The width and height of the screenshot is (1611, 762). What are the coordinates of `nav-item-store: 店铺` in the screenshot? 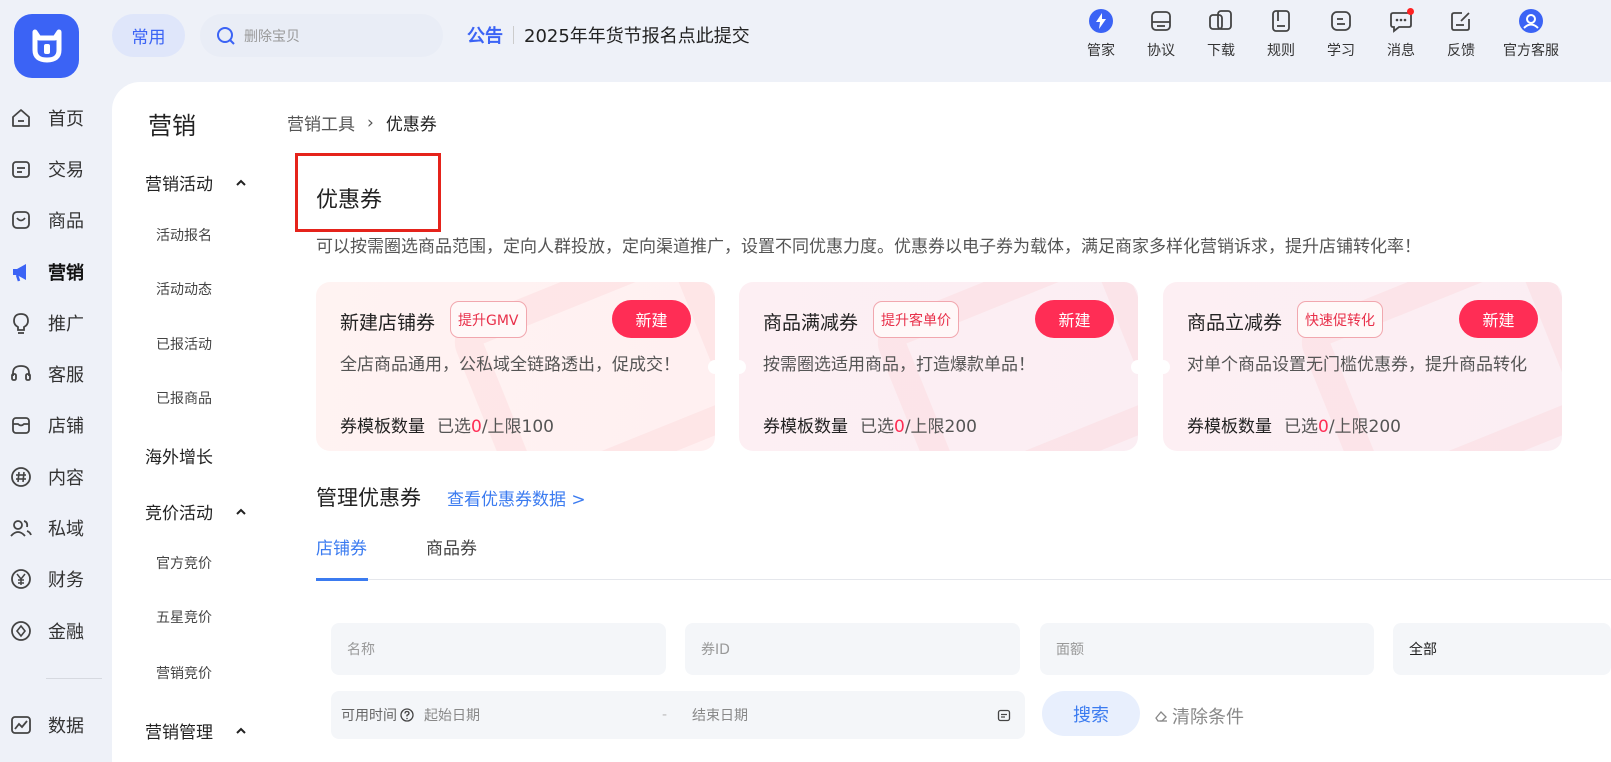 It's located at (56, 425).